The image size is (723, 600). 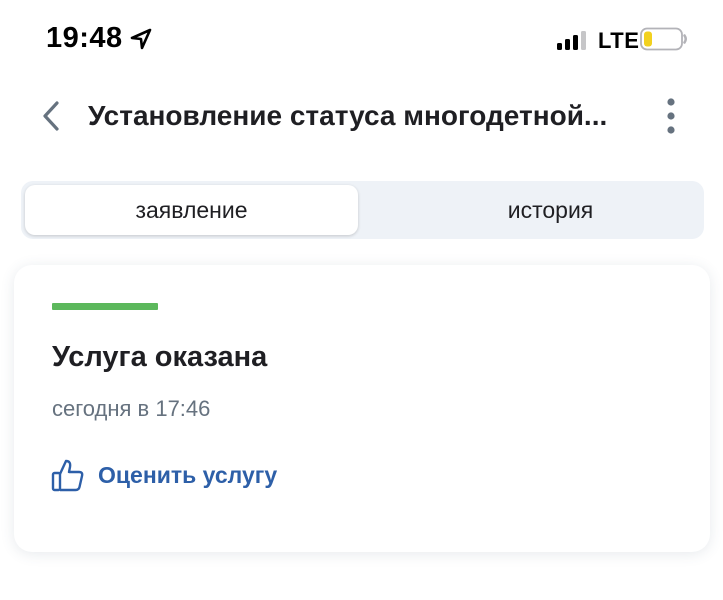 I want to click on rate-service-label: Оценить услугу, so click(x=188, y=474).